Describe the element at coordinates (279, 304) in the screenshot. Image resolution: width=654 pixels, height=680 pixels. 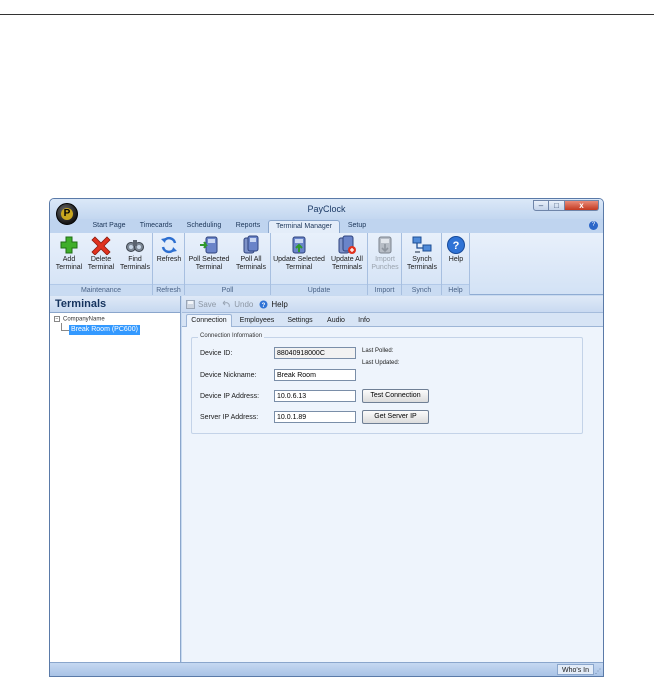
I see `toolbar-help-label: Help` at that location.